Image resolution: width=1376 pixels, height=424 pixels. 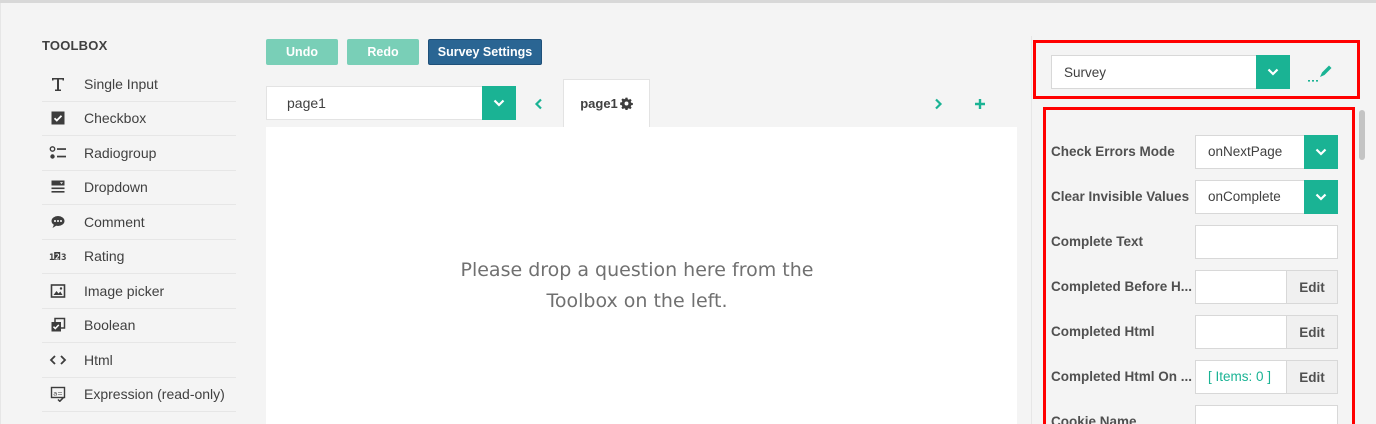 I want to click on add-page-button, so click(x=980, y=104).